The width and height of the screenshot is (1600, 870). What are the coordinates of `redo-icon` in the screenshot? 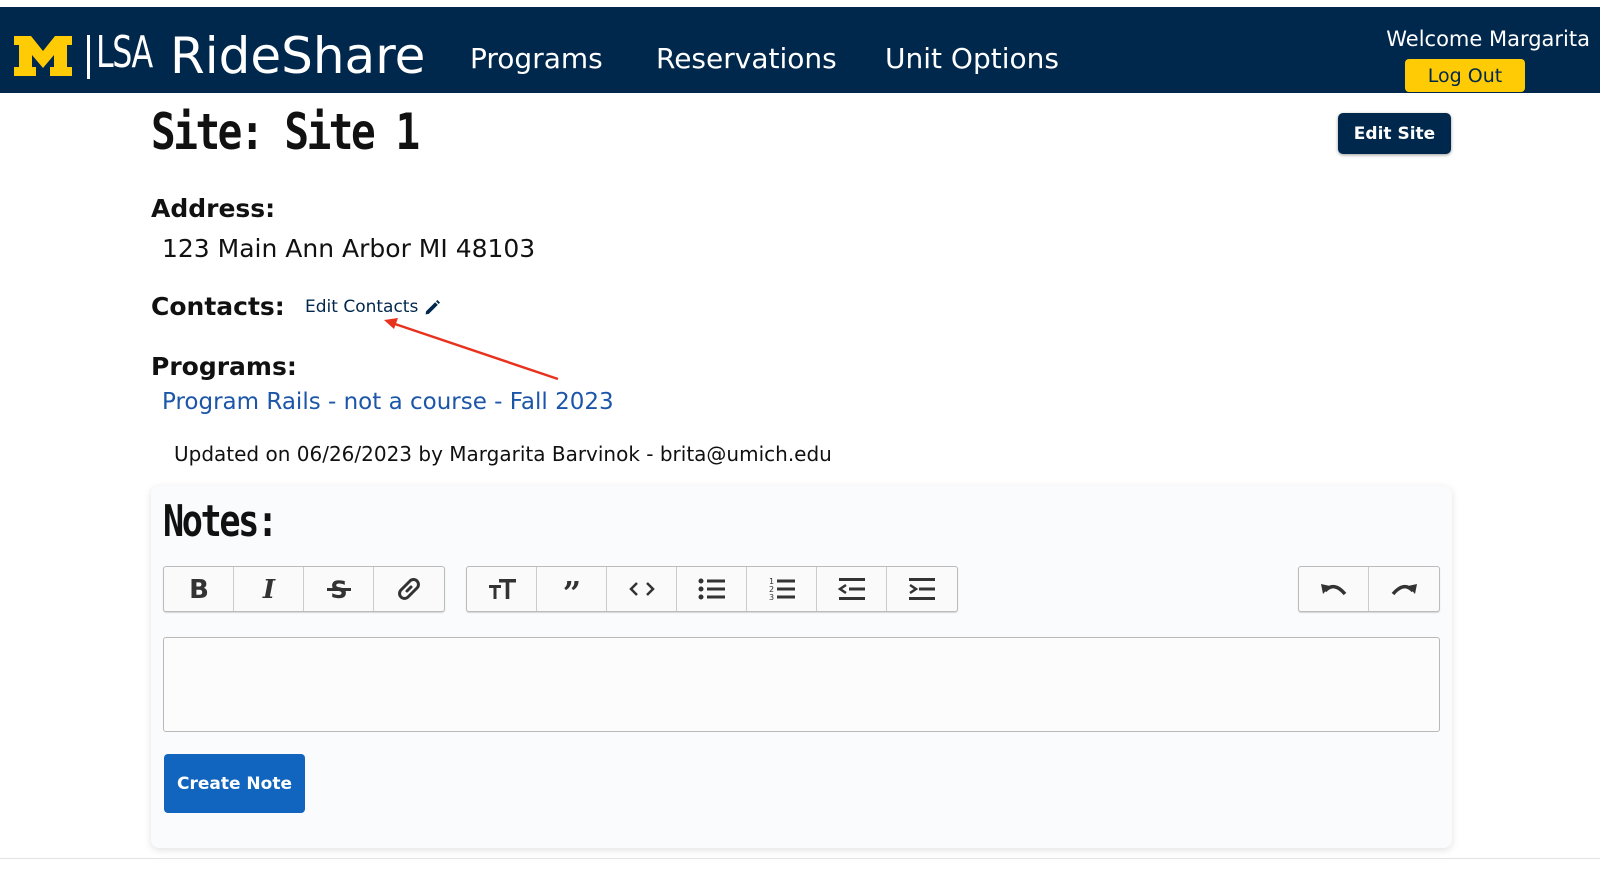 It's located at (1404, 589).